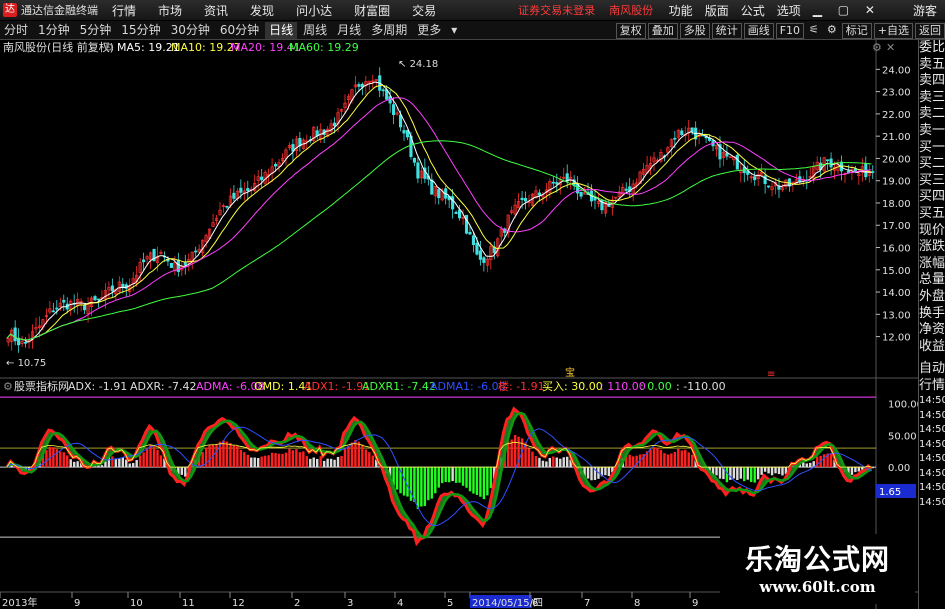 The image size is (945, 609). I want to click on guest-label: 游客, so click(925, 10).